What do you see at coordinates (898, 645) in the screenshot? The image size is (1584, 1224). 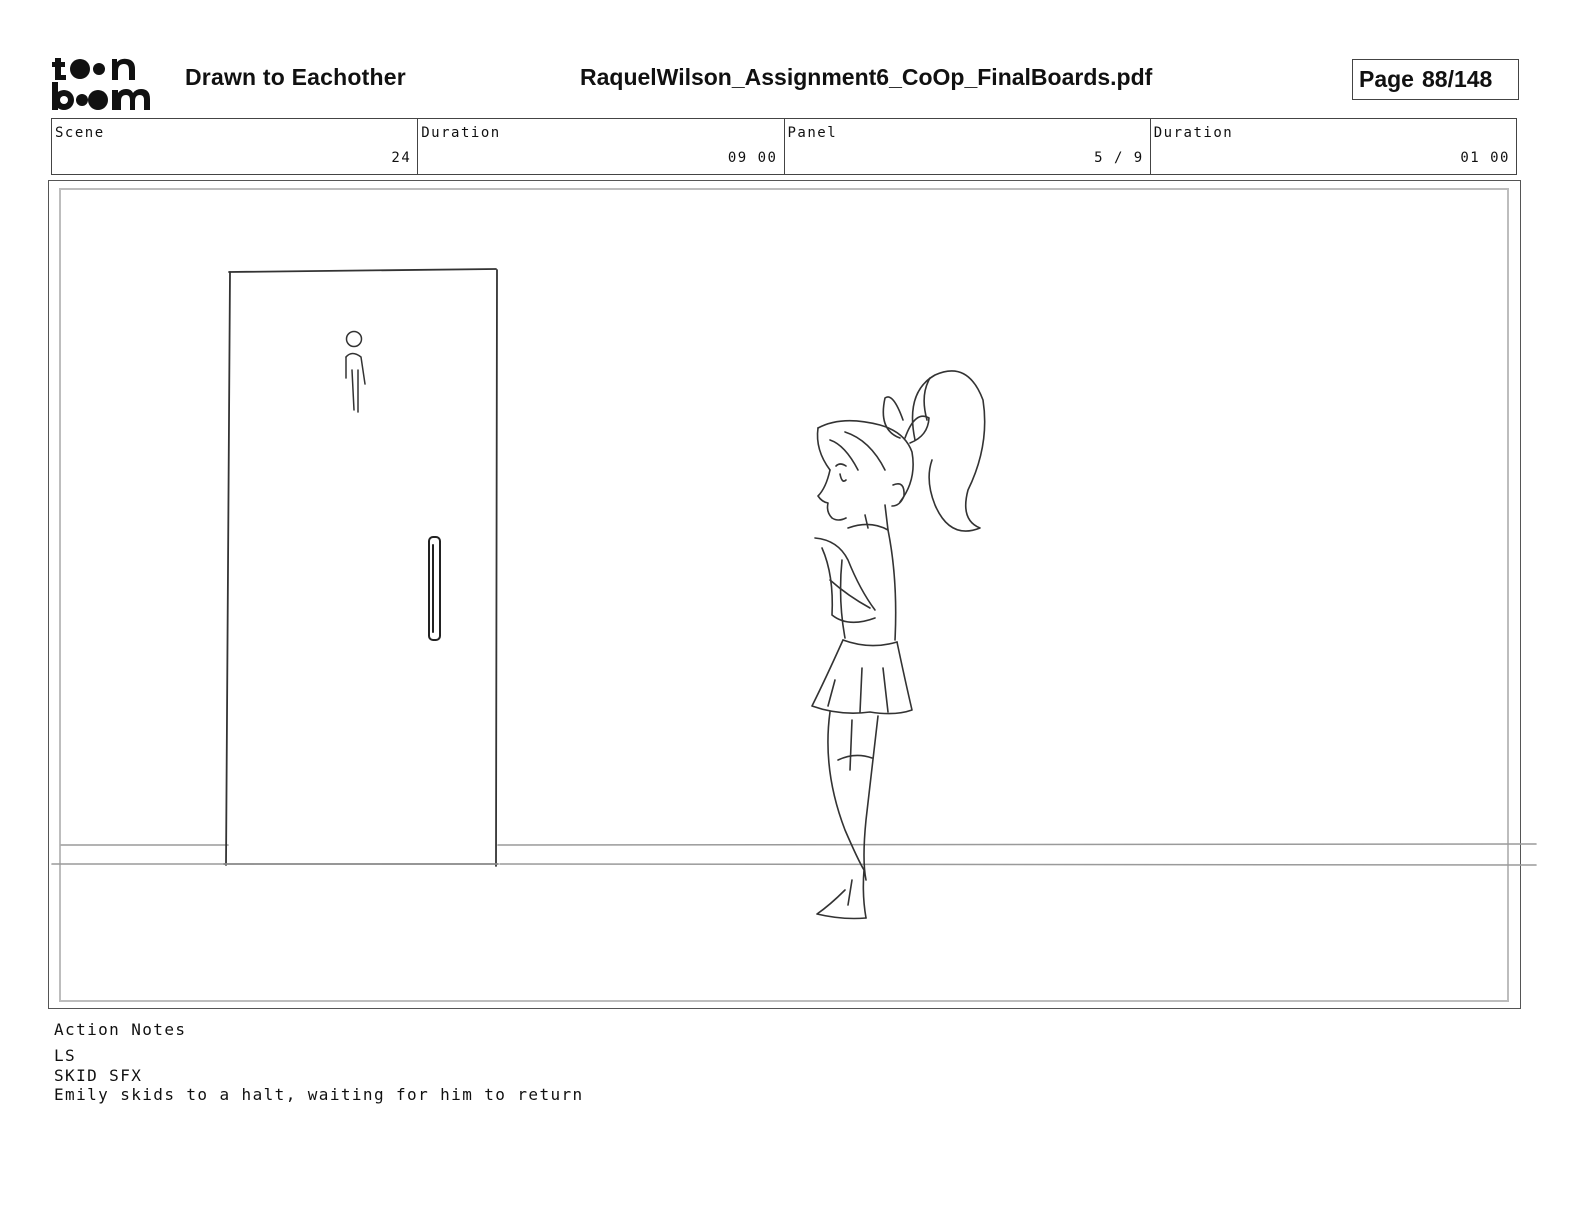 I see `girl-character-sketch` at bounding box center [898, 645].